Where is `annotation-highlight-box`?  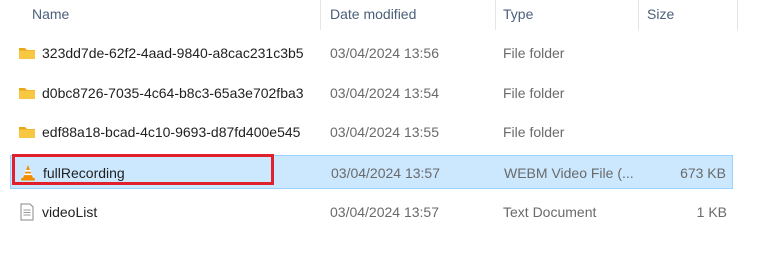 annotation-highlight-box is located at coordinates (143, 169).